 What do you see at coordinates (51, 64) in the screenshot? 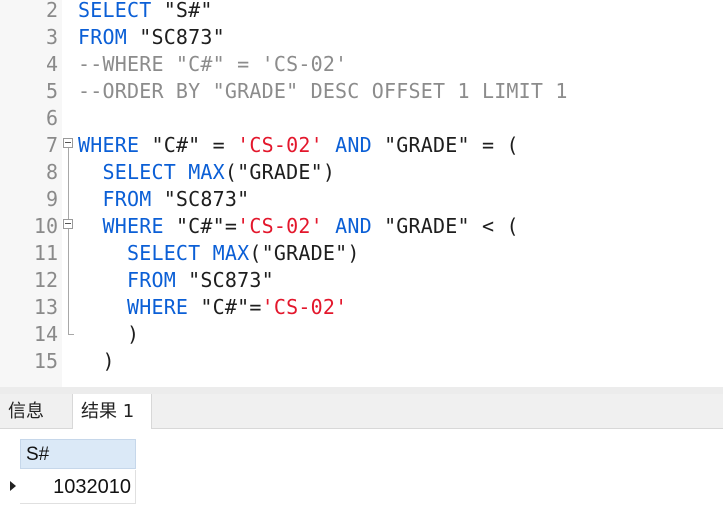
I see `line-number: 4` at bounding box center [51, 64].